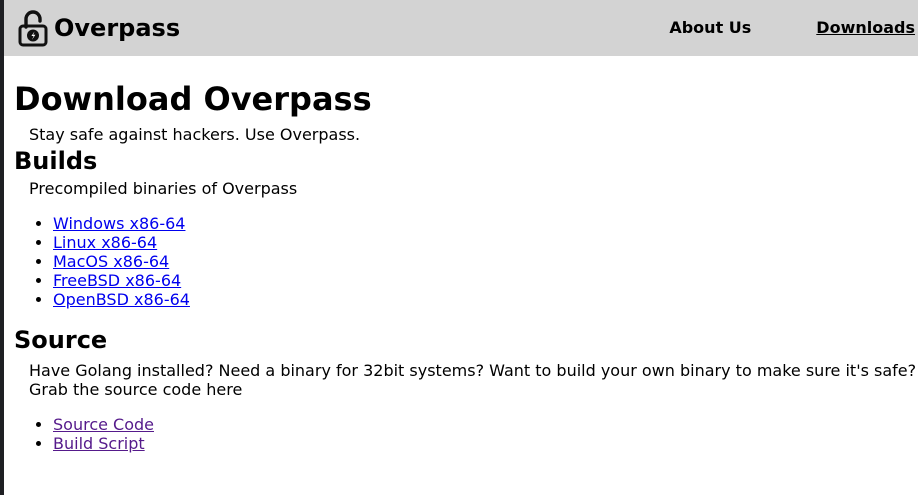 The image size is (918, 495). I want to click on download-macos-link: MacOS x86-64, so click(111, 261).